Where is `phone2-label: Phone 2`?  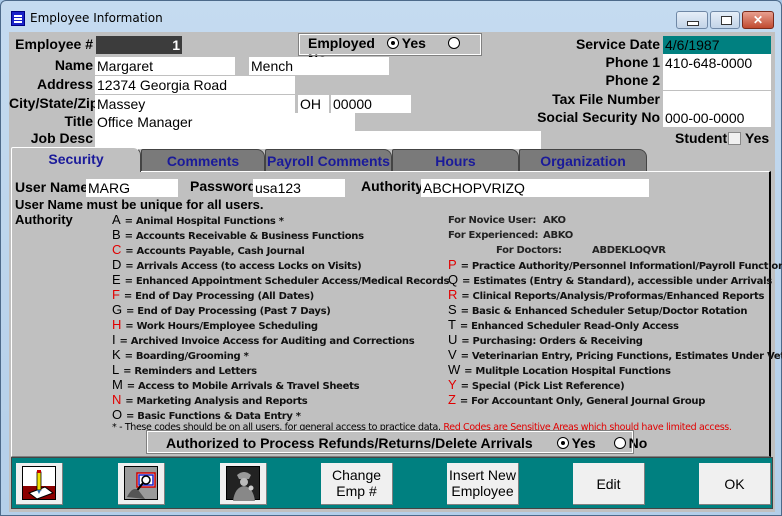
phone2-label: Phone 2 is located at coordinates (632, 80).